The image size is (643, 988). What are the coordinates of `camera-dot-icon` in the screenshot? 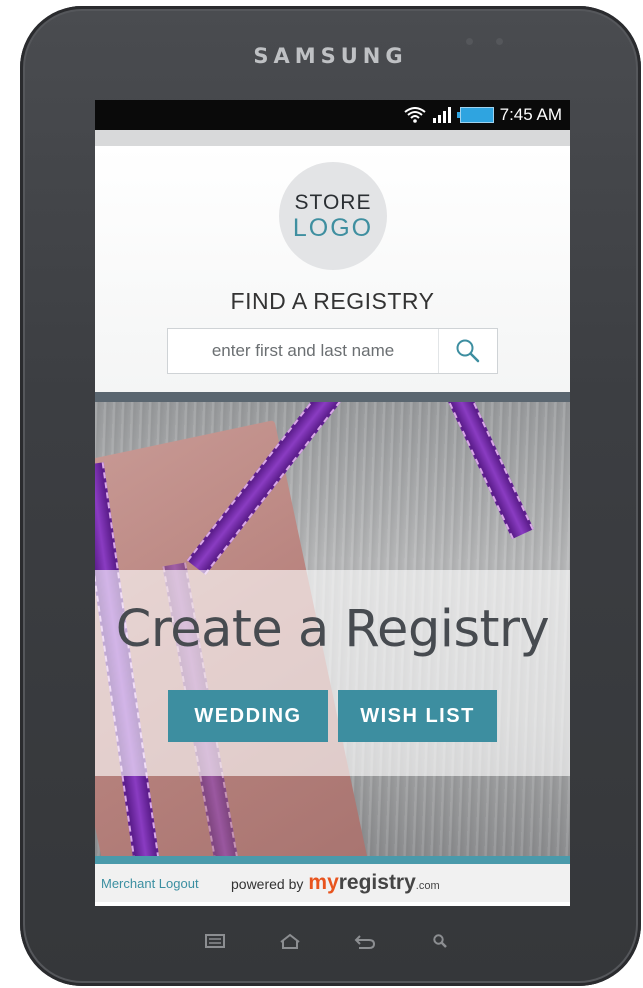 It's located at (469, 41).